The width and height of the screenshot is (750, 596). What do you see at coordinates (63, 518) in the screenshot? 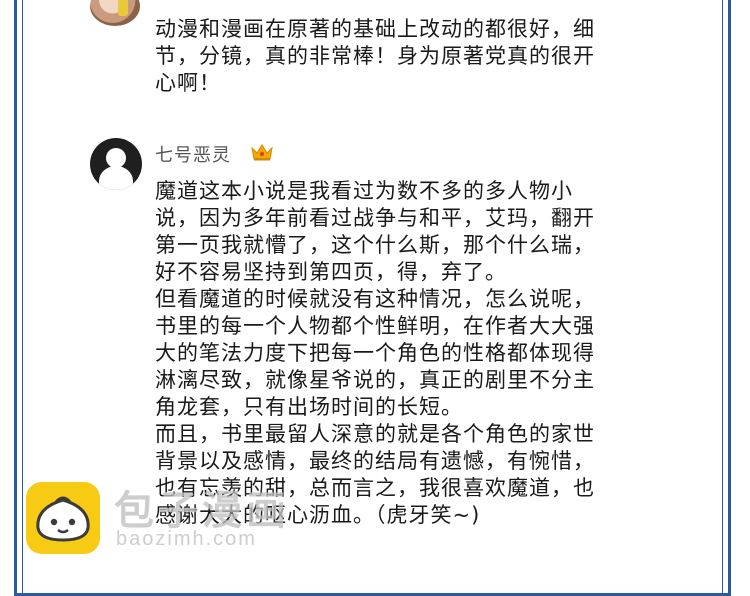
I see `logo-icon` at bounding box center [63, 518].